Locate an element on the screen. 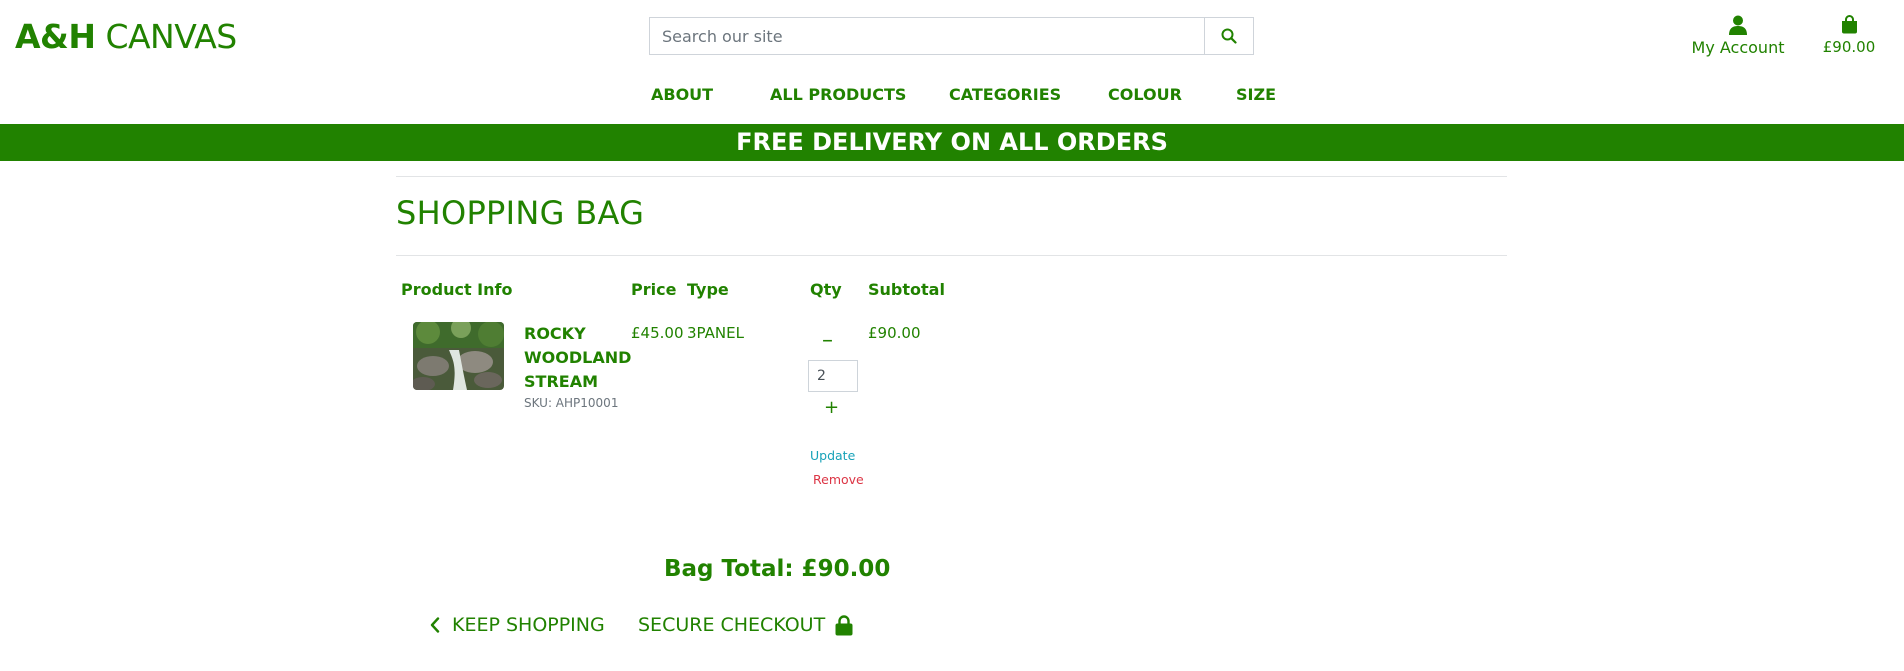 The width and height of the screenshot is (1904, 671). nav-item-categories: CATEGORIES is located at coordinates (1005, 94).